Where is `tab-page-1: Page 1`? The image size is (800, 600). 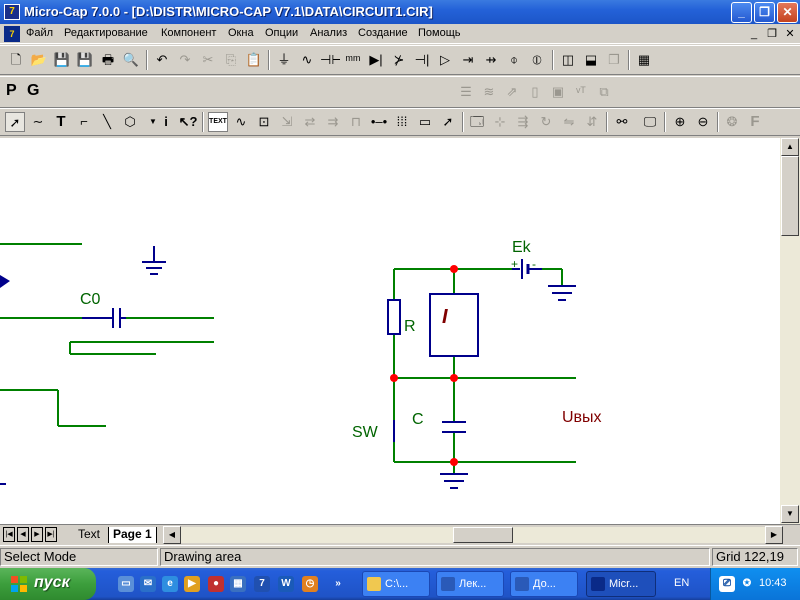 tab-page-1: Page 1 is located at coordinates (132, 535).